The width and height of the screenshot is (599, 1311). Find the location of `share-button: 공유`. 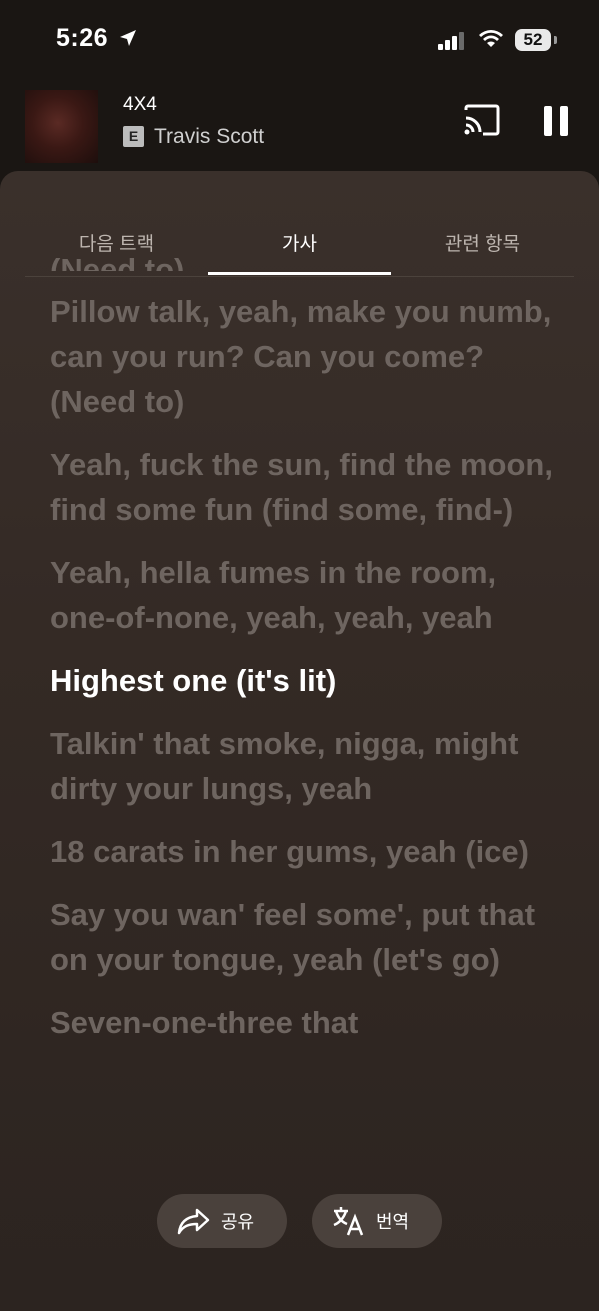

share-button: 공유 is located at coordinates (222, 1221).